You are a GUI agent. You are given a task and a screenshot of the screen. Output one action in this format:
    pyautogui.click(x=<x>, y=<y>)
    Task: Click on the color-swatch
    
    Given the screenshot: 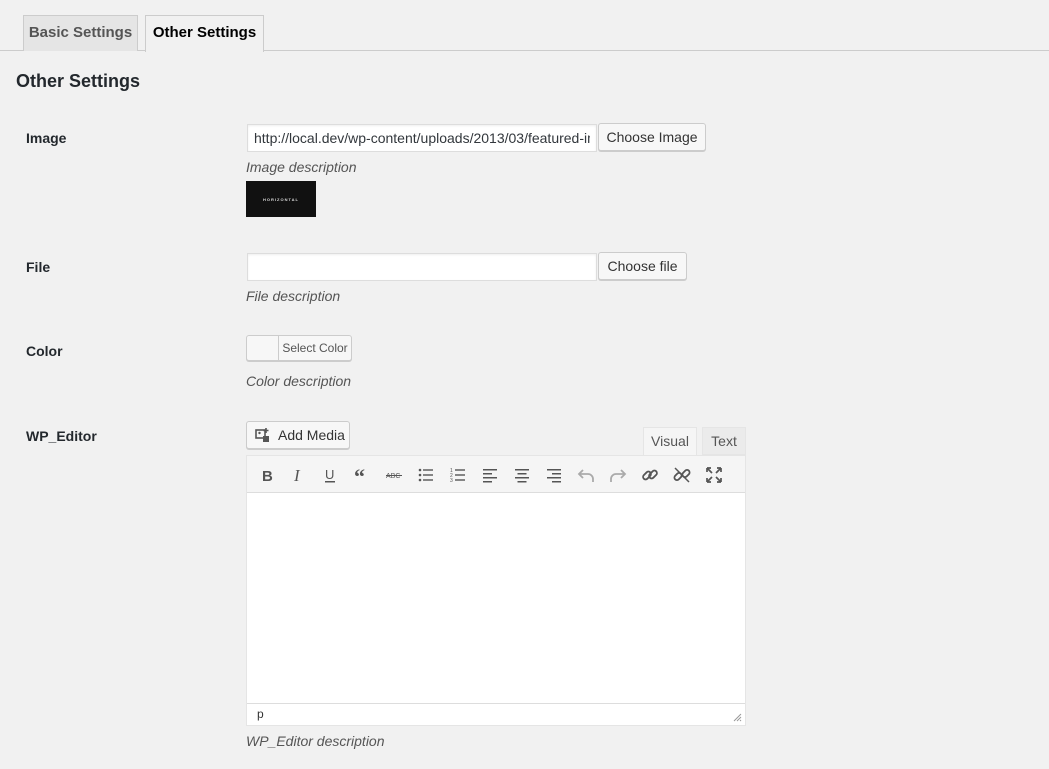 What is the action you would take?
    pyautogui.click(x=263, y=348)
    